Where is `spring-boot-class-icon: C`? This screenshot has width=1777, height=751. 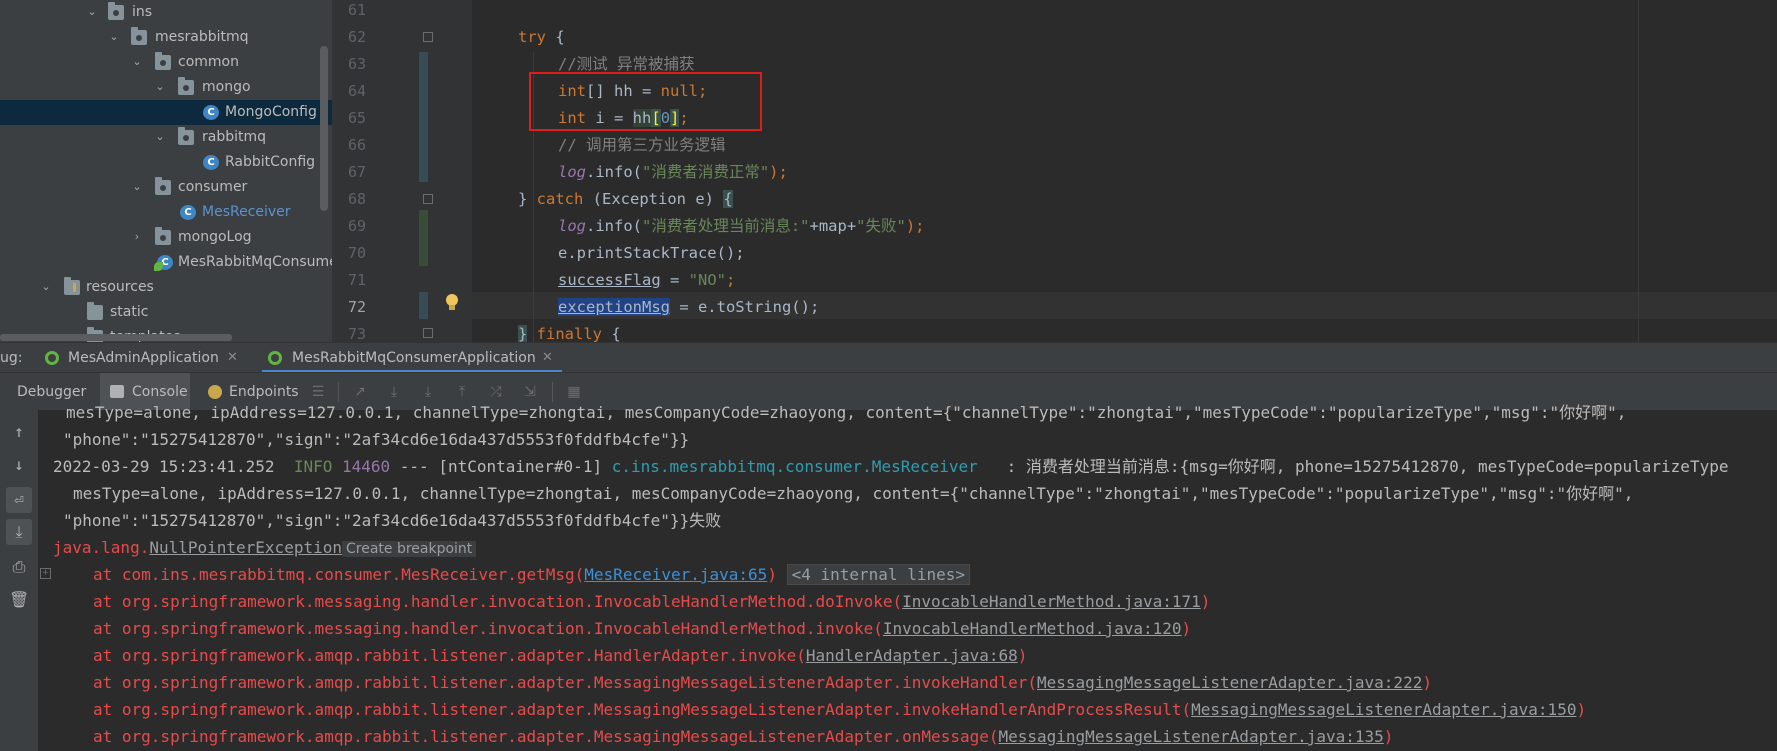 spring-boot-class-icon: C is located at coordinates (163, 263).